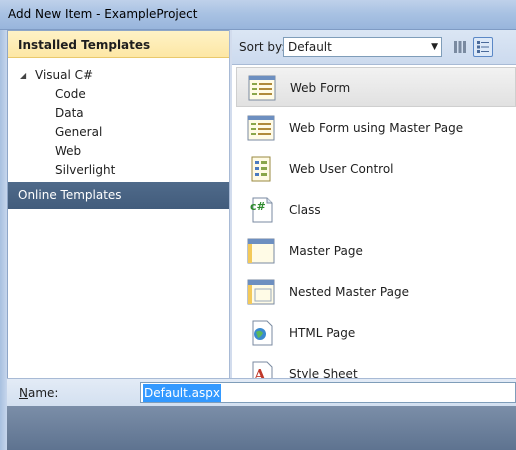  What do you see at coordinates (320, 88) in the screenshot?
I see `template-label: Web Form` at bounding box center [320, 88].